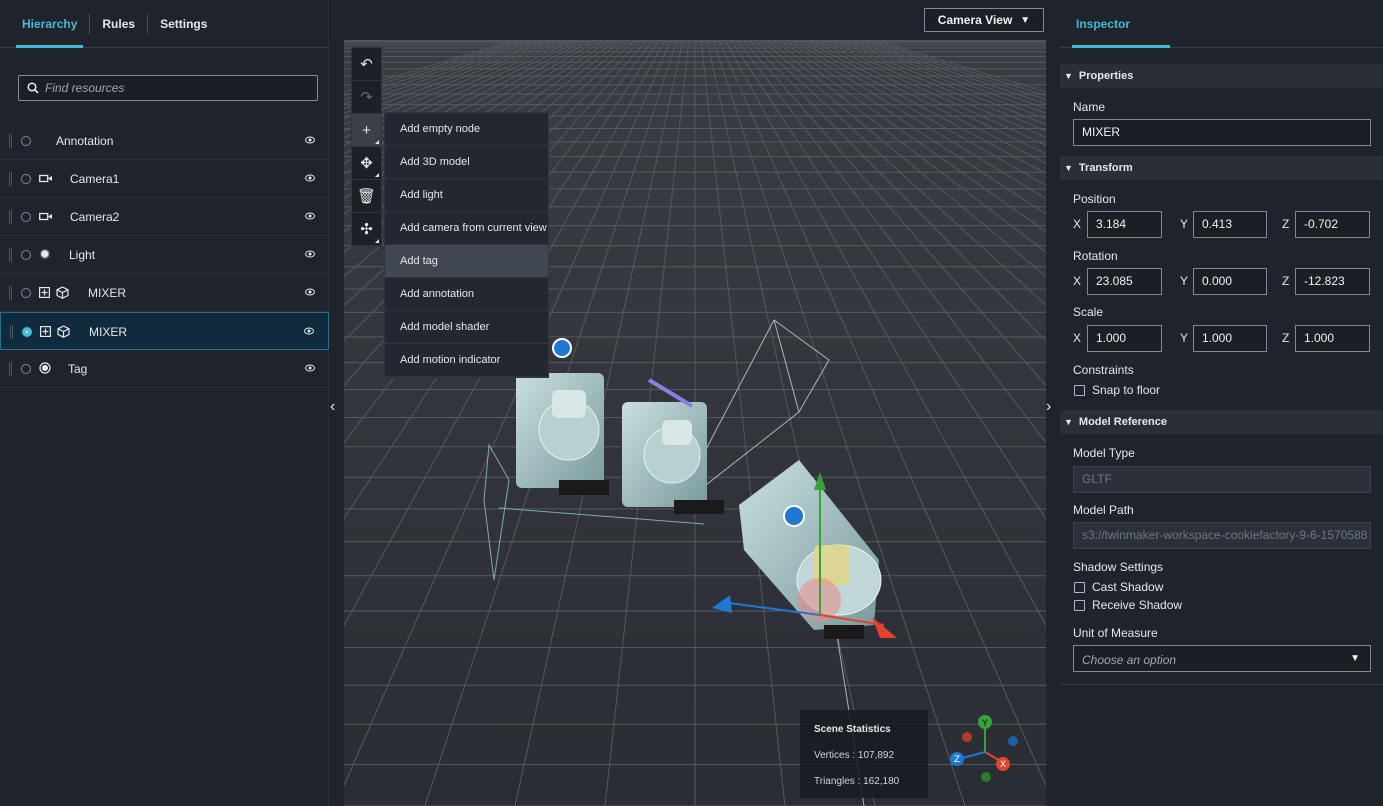 This screenshot has height=806, width=1383. I want to click on tag-marker-icon, so click(562, 348).